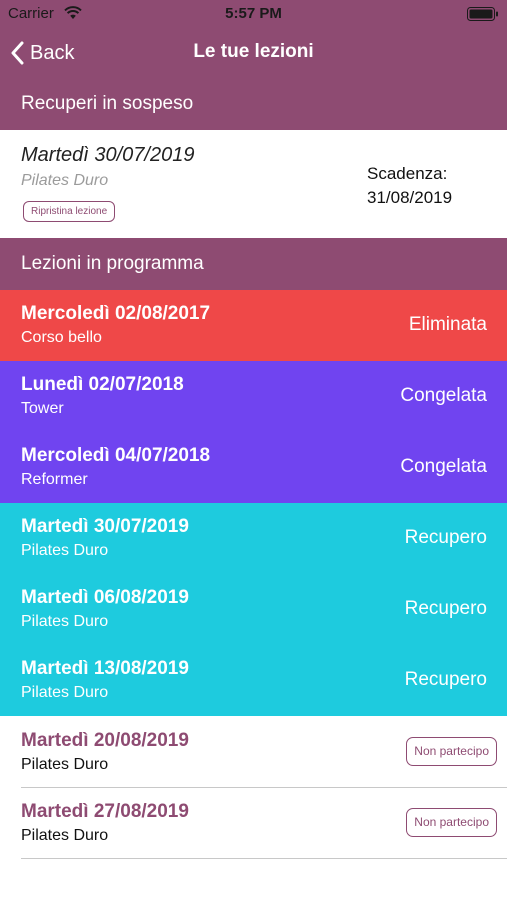  Describe the element at coordinates (253, 680) in the screenshot. I see `lesson-row-recovery: Martedì 13/08/2019 Pilates Duro Recupero` at that location.